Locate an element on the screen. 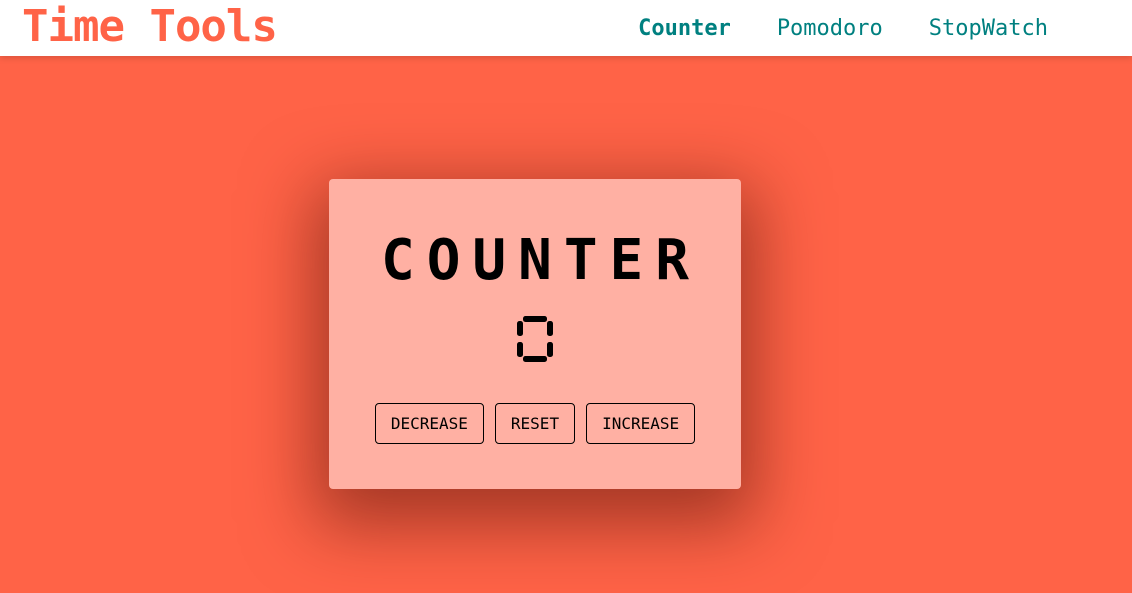  counter-value is located at coordinates (535, 339).